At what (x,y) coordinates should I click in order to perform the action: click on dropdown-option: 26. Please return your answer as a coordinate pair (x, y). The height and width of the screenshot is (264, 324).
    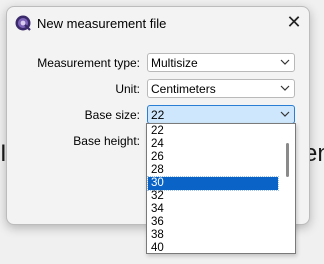
    Looking at the image, I should click on (213, 157).